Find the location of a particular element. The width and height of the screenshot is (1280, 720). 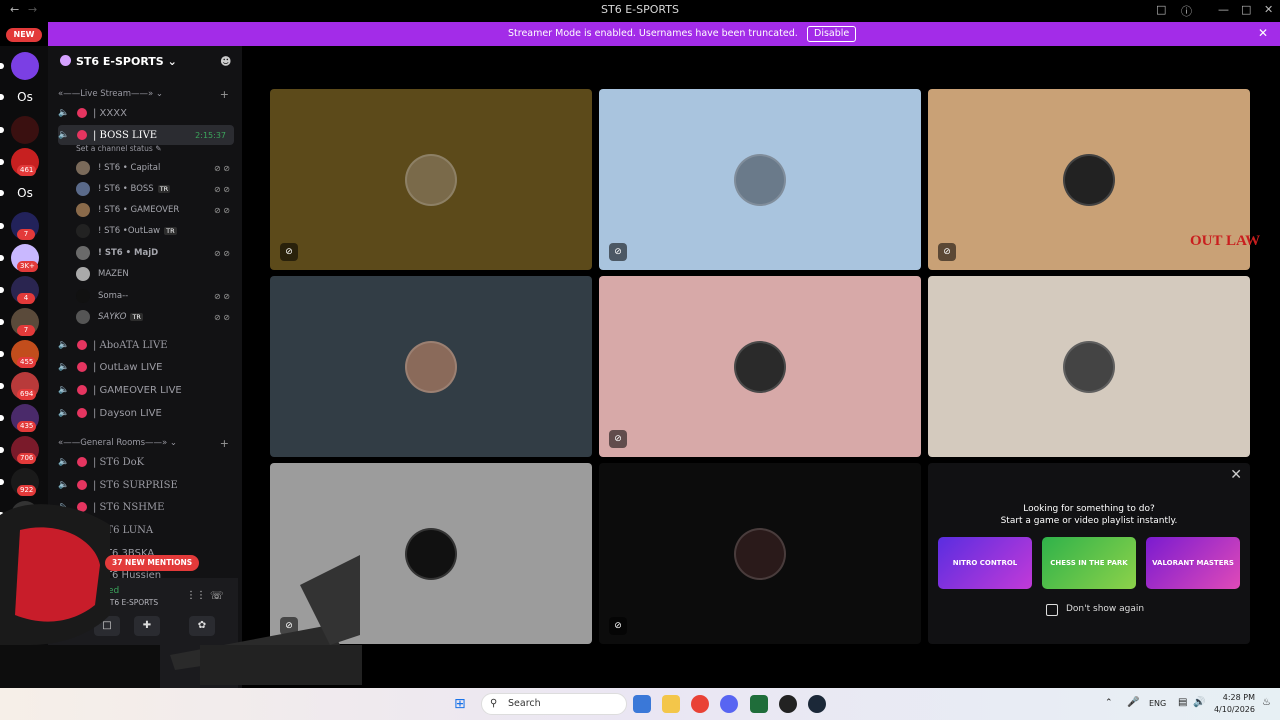

steam-icon is located at coordinates (817, 704).